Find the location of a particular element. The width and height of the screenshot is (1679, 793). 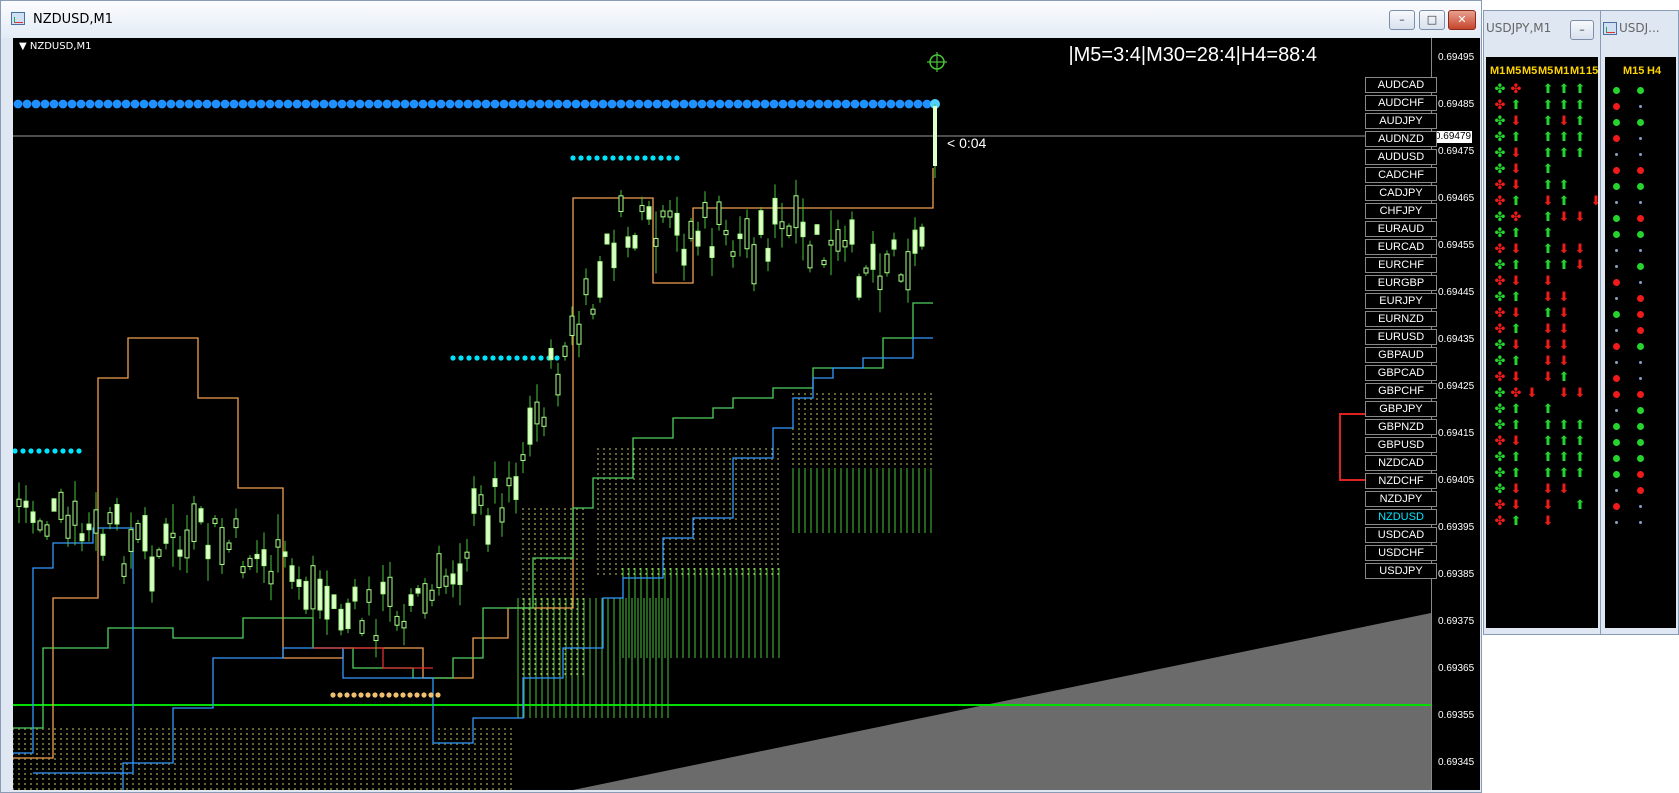

symbol-button-audchf: AUDCHF is located at coordinates (1401, 103).